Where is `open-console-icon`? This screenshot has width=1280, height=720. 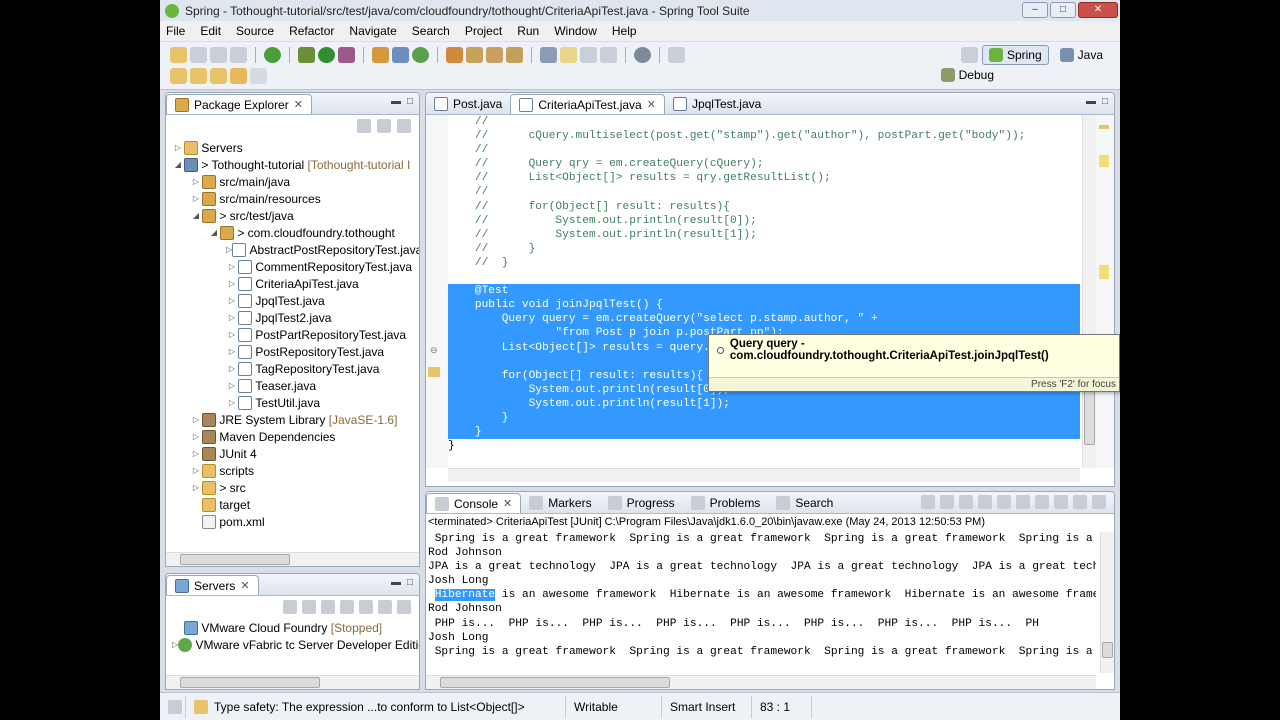 open-console-icon is located at coordinates (1080, 502).